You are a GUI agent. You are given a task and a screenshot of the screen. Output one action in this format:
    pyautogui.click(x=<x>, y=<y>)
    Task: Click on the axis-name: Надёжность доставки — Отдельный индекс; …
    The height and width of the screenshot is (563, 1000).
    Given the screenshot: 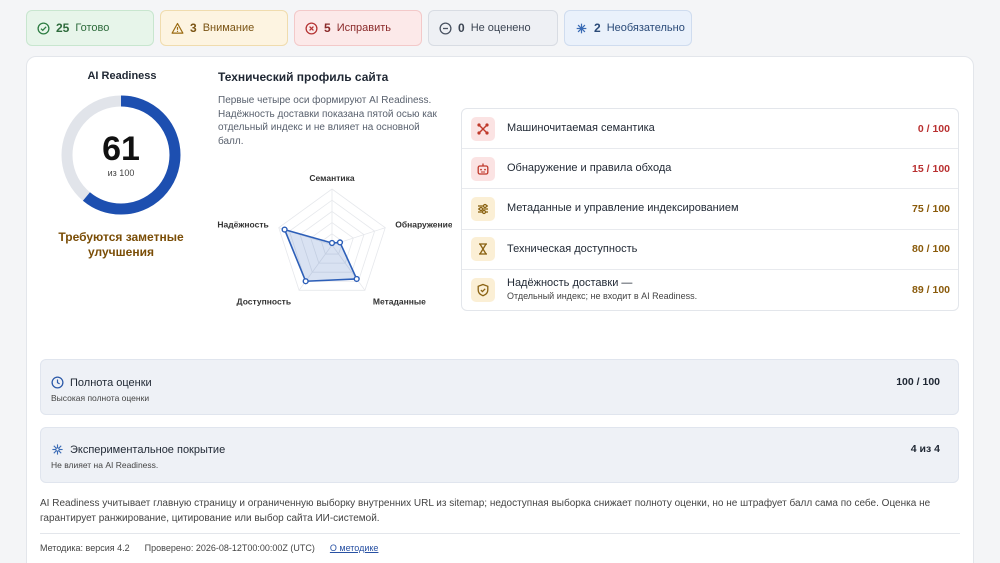 What is the action you would take?
    pyautogui.click(x=709, y=290)
    